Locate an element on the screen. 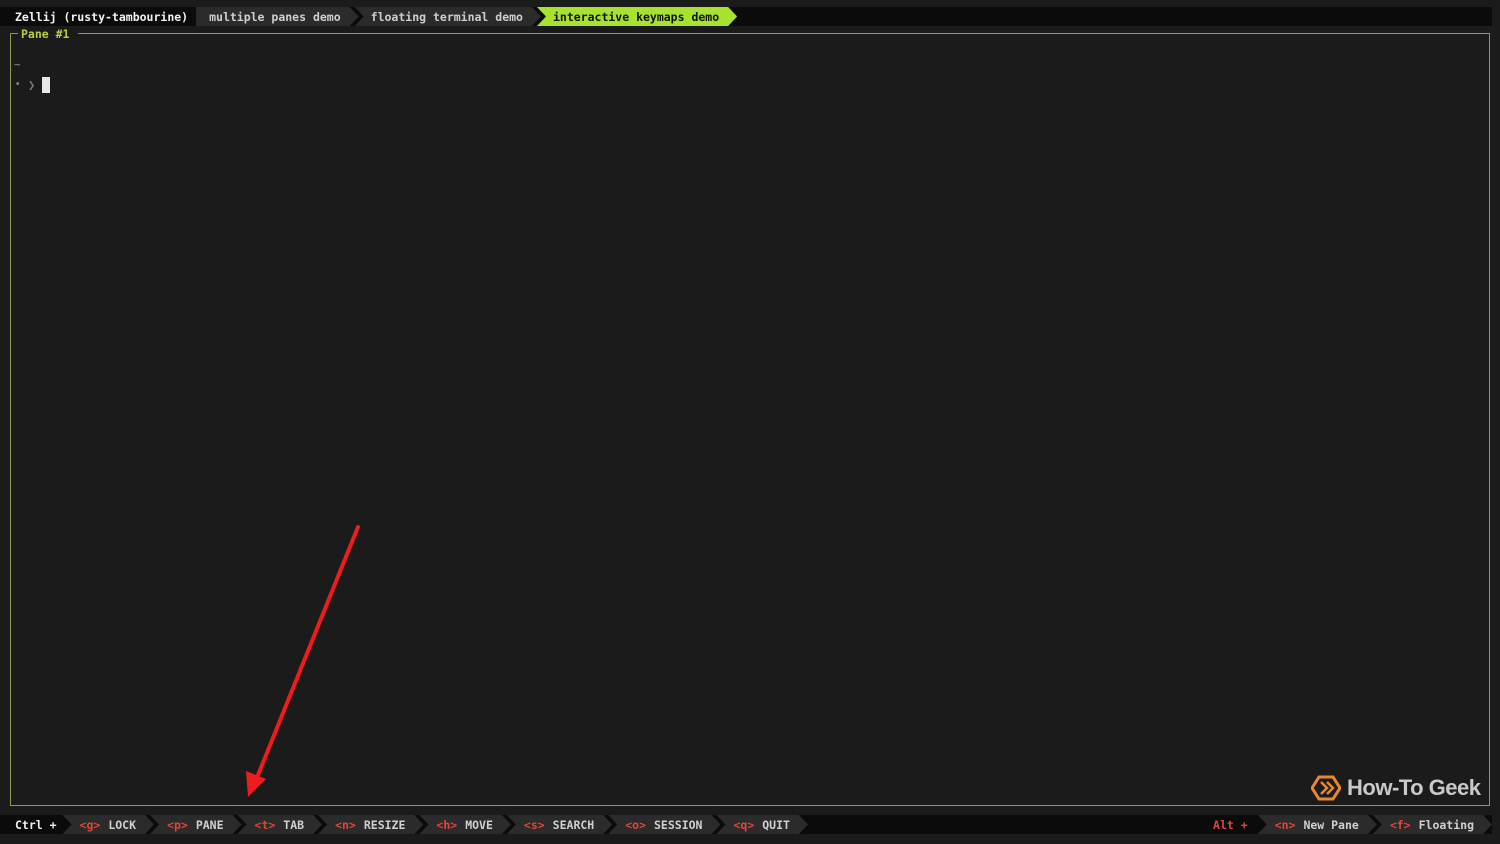 The image size is (1500, 844). mode-resize: <n> RESIZE is located at coordinates (370, 824).